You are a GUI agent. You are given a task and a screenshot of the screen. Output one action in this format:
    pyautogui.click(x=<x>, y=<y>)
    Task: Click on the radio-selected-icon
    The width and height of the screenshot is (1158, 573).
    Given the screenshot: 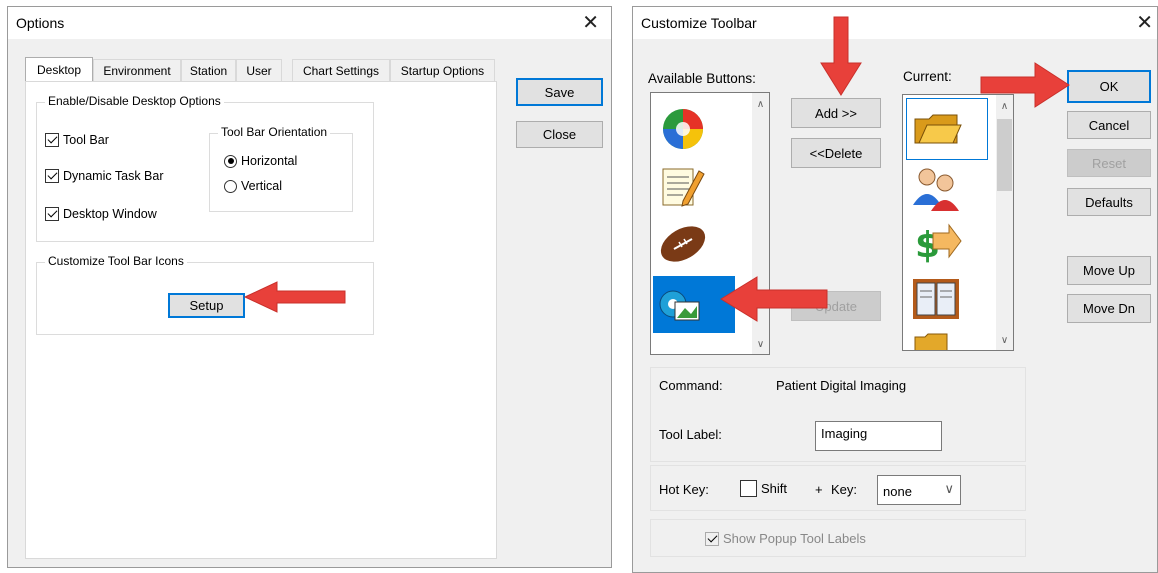 What is the action you would take?
    pyautogui.click(x=230, y=161)
    